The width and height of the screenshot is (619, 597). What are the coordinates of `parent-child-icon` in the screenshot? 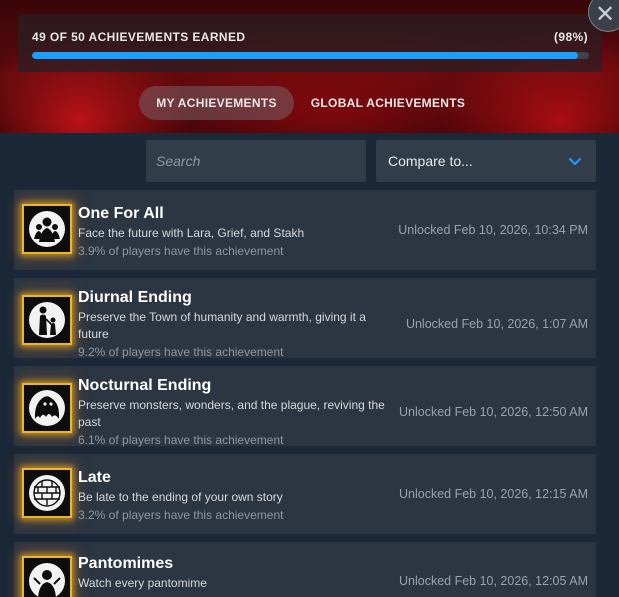 It's located at (47, 320).